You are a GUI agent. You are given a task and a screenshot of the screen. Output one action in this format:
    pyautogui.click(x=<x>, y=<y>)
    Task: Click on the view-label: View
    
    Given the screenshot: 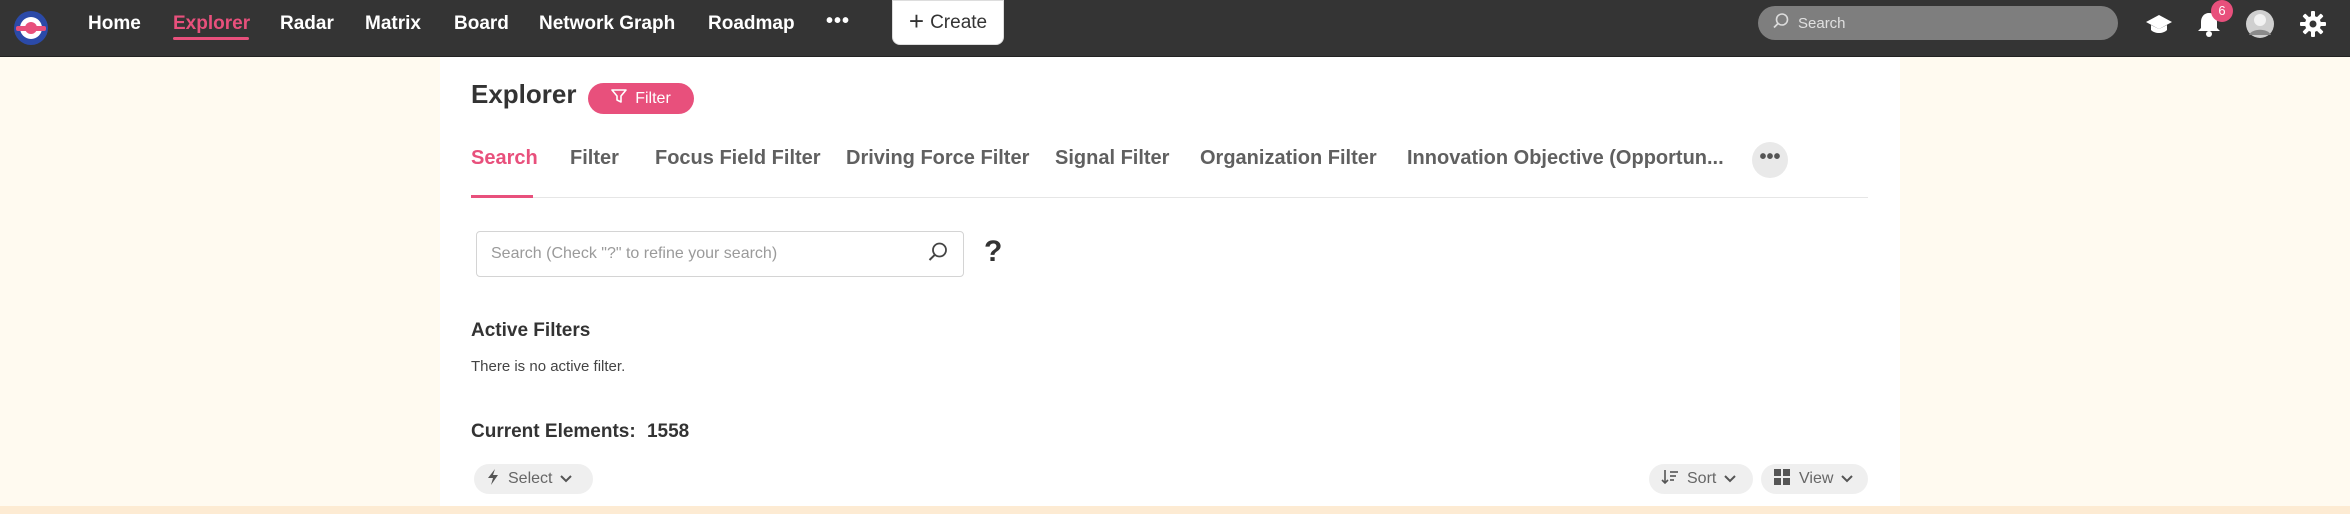 What is the action you would take?
    pyautogui.click(x=1816, y=478)
    